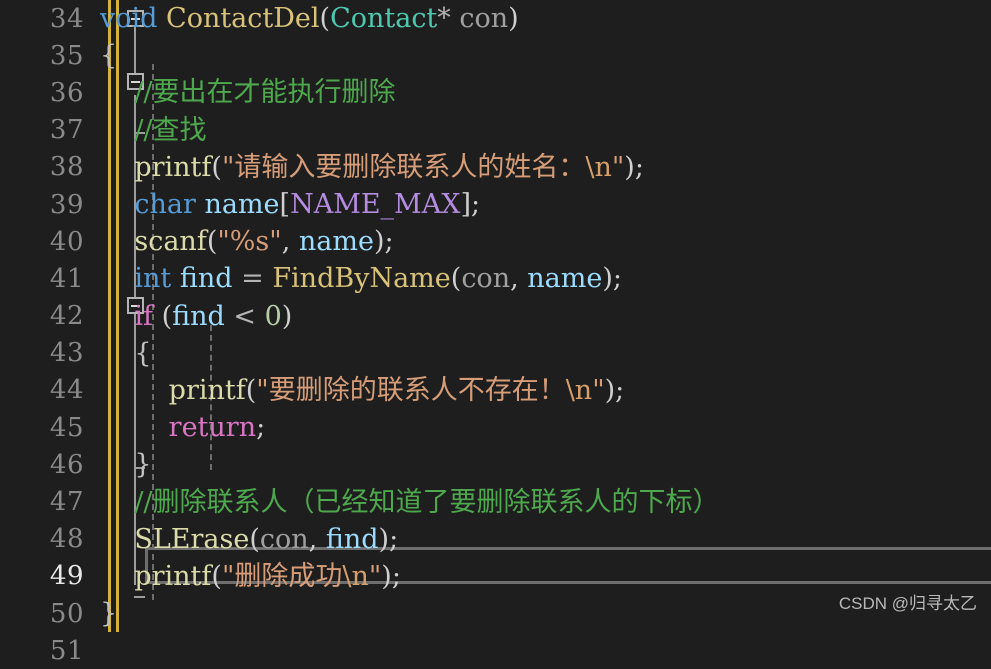 Image resolution: width=991 pixels, height=669 pixels. What do you see at coordinates (495, 353) in the screenshot?
I see `code-line-43: 43 {` at bounding box center [495, 353].